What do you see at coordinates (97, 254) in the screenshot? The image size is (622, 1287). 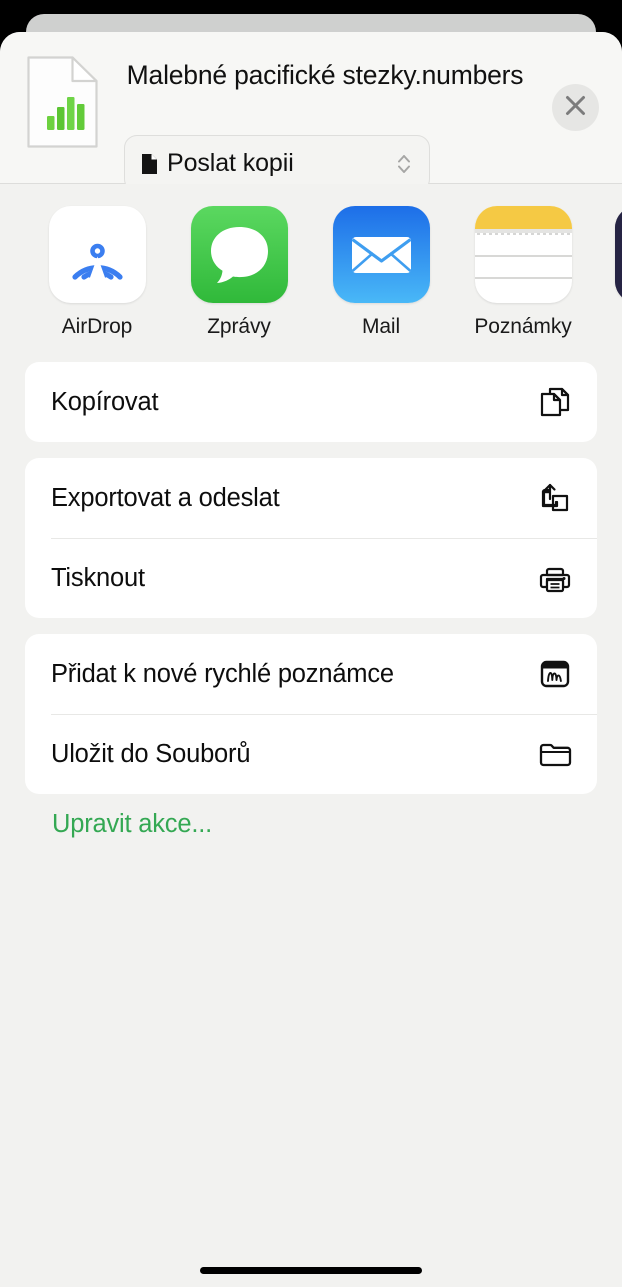 I see `airdrop-icon` at bounding box center [97, 254].